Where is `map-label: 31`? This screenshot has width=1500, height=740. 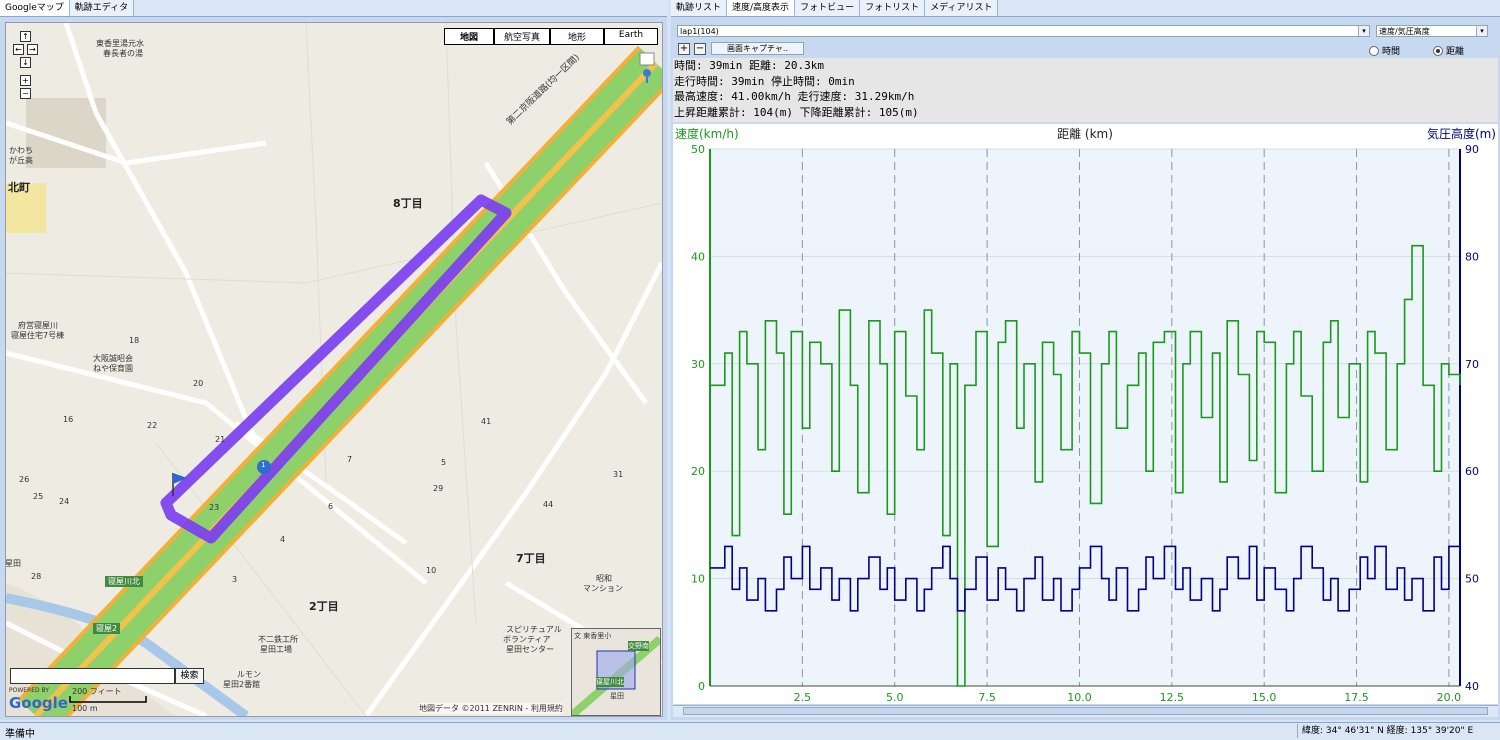
map-label: 31 is located at coordinates (618, 474).